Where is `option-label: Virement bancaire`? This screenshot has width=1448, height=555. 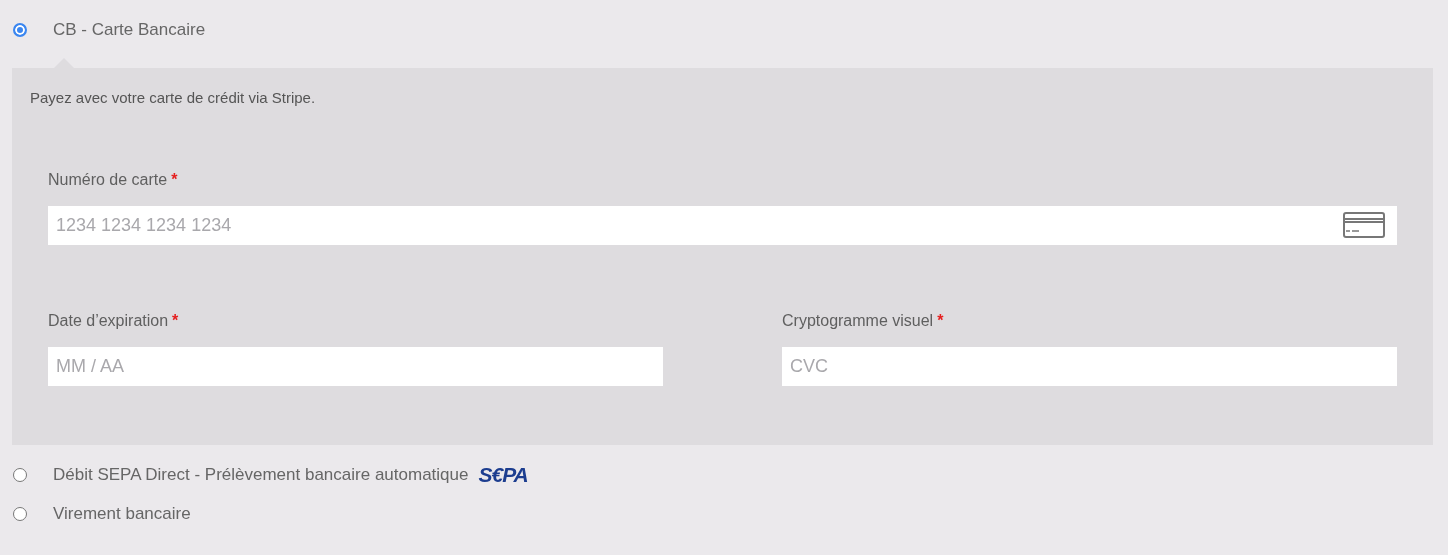 option-label: Virement bancaire is located at coordinates (122, 513).